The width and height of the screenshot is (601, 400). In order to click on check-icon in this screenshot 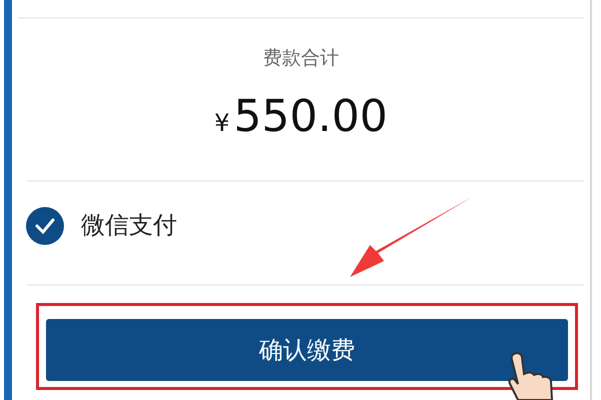, I will do `click(45, 226)`.